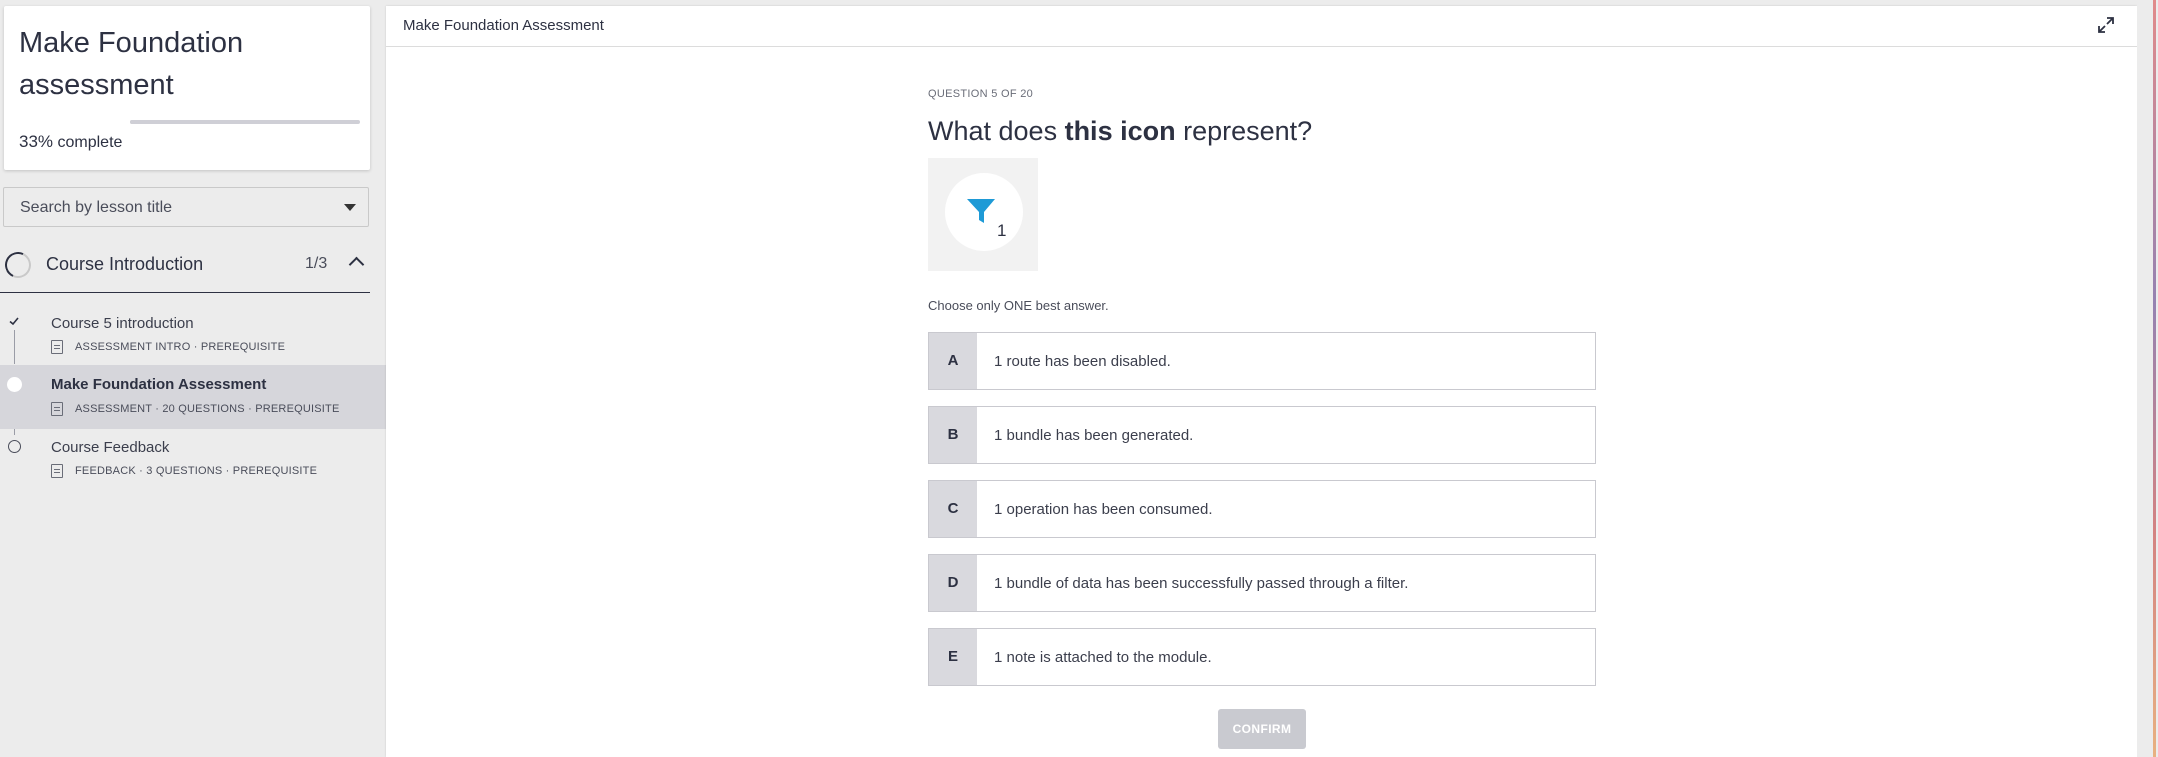  What do you see at coordinates (186, 207) in the screenshot?
I see `lesson-search-select: Search by lesson title` at bounding box center [186, 207].